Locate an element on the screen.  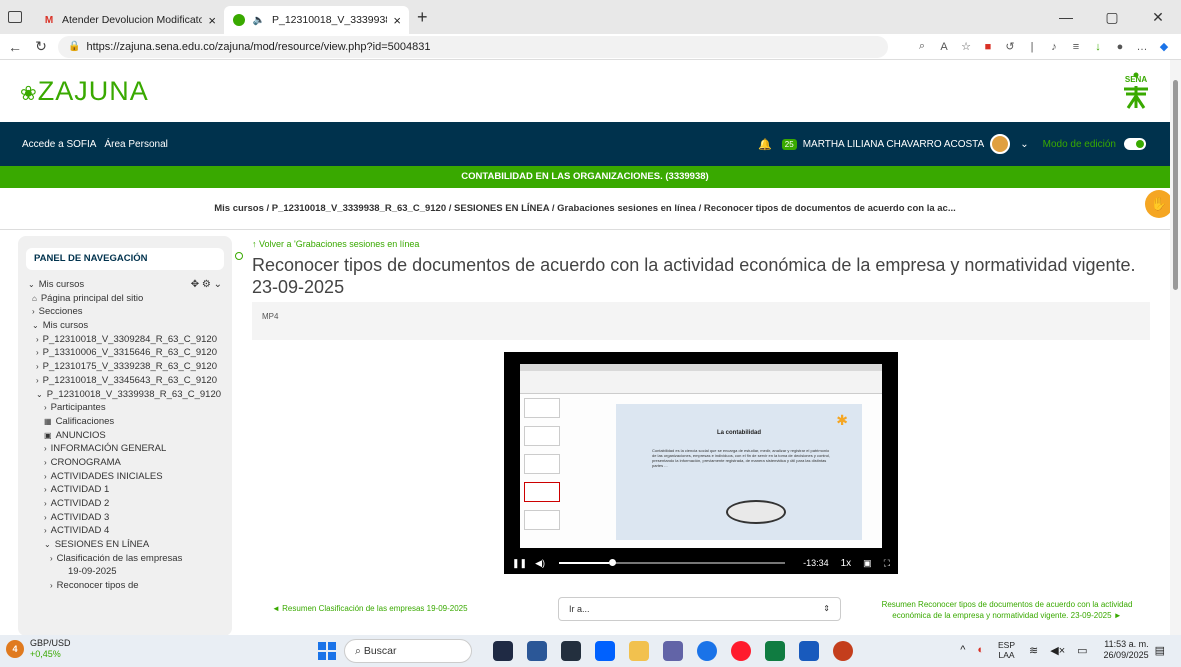
sena-star-icon: ✱ is located at coordinates (842, 420).